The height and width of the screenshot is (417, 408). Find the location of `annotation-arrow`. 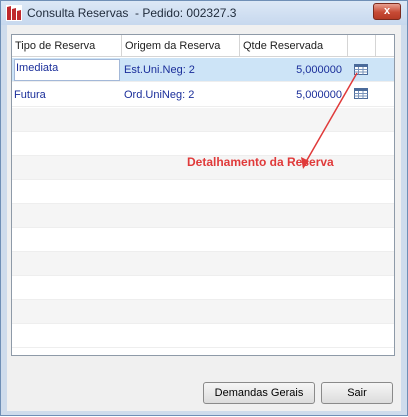

annotation-arrow is located at coordinates (329, 120).